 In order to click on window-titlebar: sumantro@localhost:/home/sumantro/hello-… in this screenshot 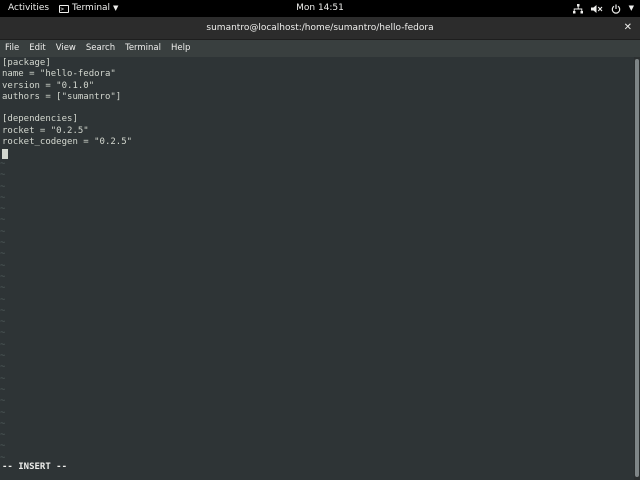, I will do `click(320, 28)`.